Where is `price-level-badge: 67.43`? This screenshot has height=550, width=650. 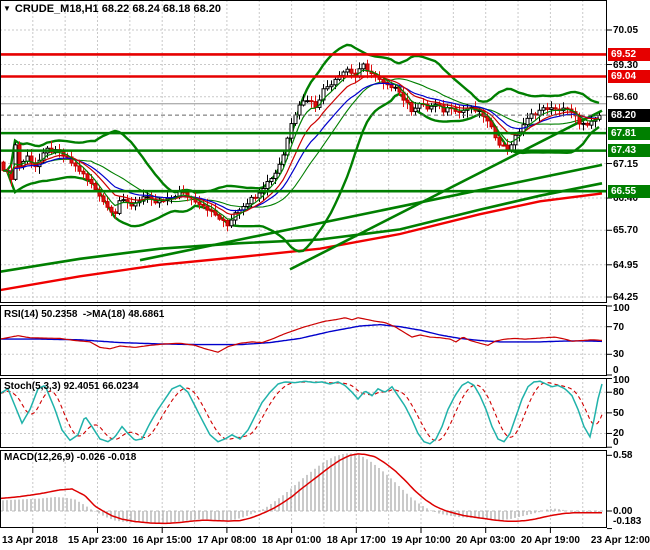 price-level-badge: 67.43 is located at coordinates (629, 151).